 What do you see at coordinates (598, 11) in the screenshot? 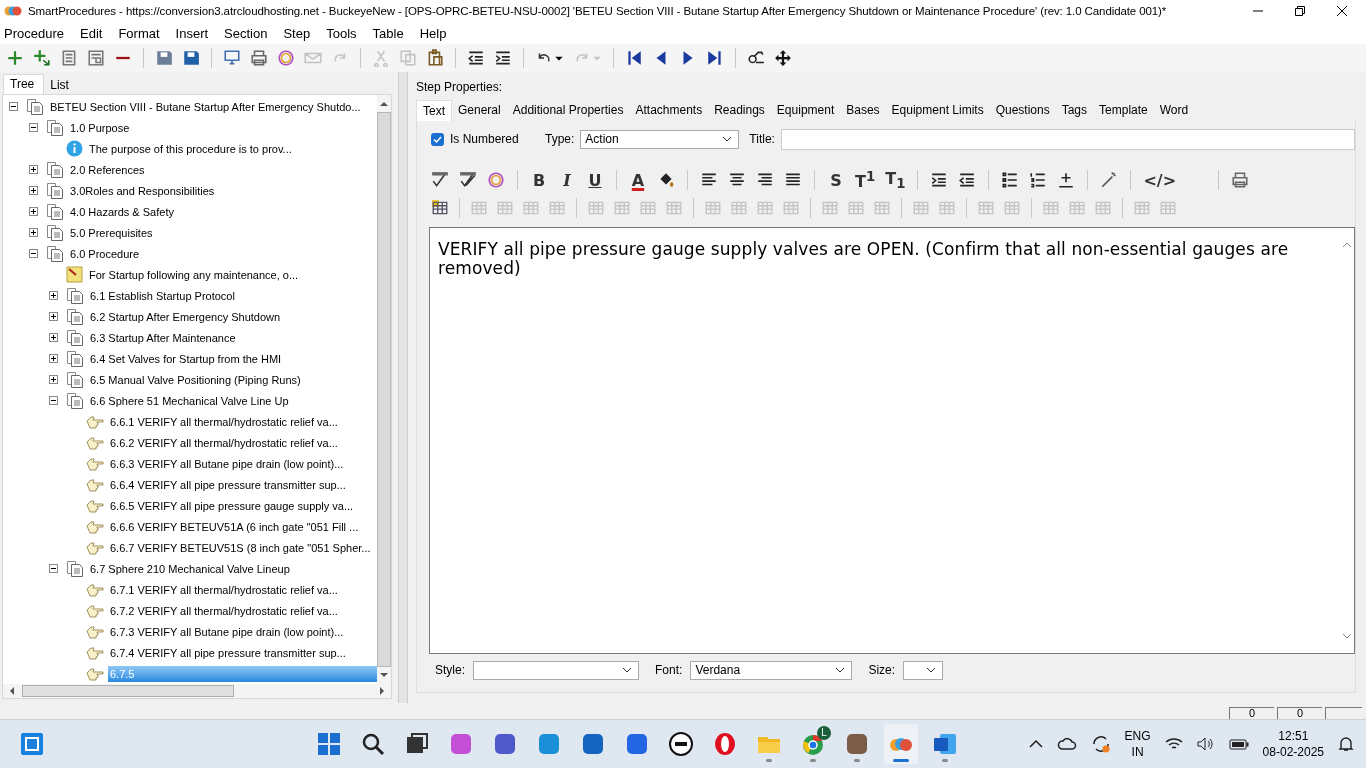
I see `window-title: SmartProcedures - https://conversion3.atrcloudhosting.net - BuckeyeNew - [OPS-OPRC-BETEU-NSU-0002] 'BETEU Section VIII - Butane Startup After Emergency Shutdown or Maintenance Procedure' (rev: 1.0 Candidate 001)*` at bounding box center [598, 11].